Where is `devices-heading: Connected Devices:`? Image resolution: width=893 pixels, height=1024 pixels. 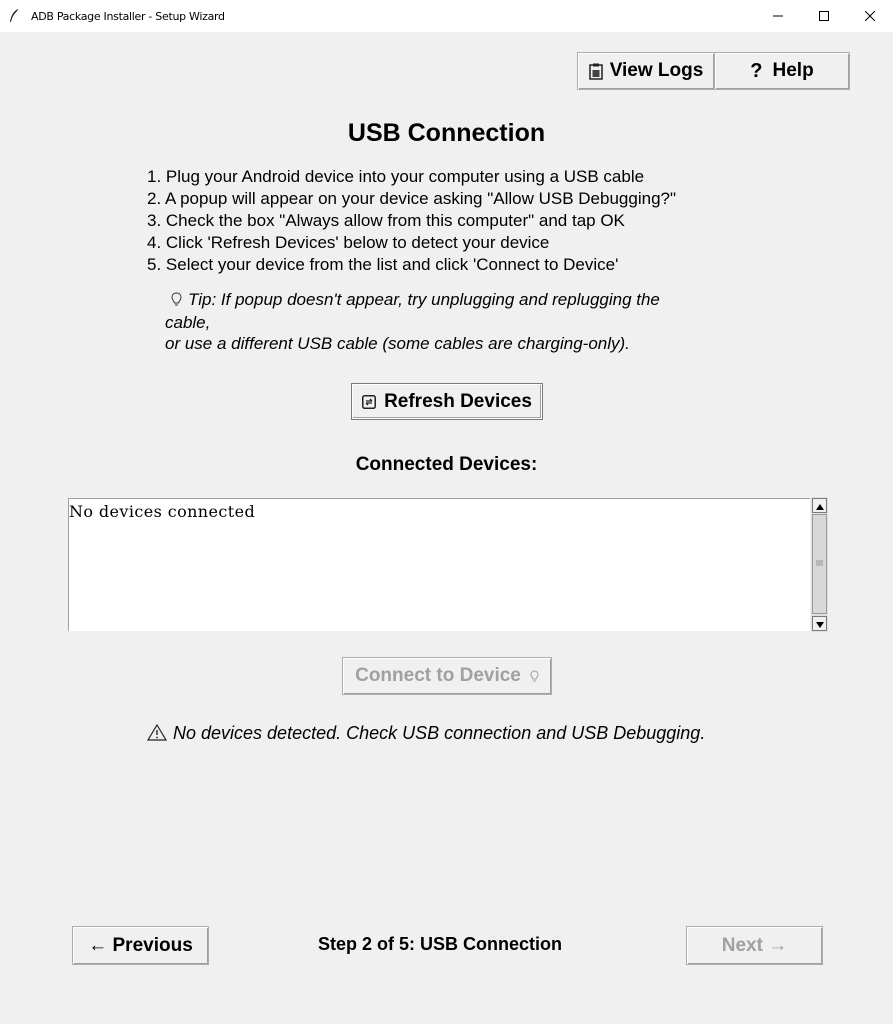
devices-heading: Connected Devices: is located at coordinates (446, 464).